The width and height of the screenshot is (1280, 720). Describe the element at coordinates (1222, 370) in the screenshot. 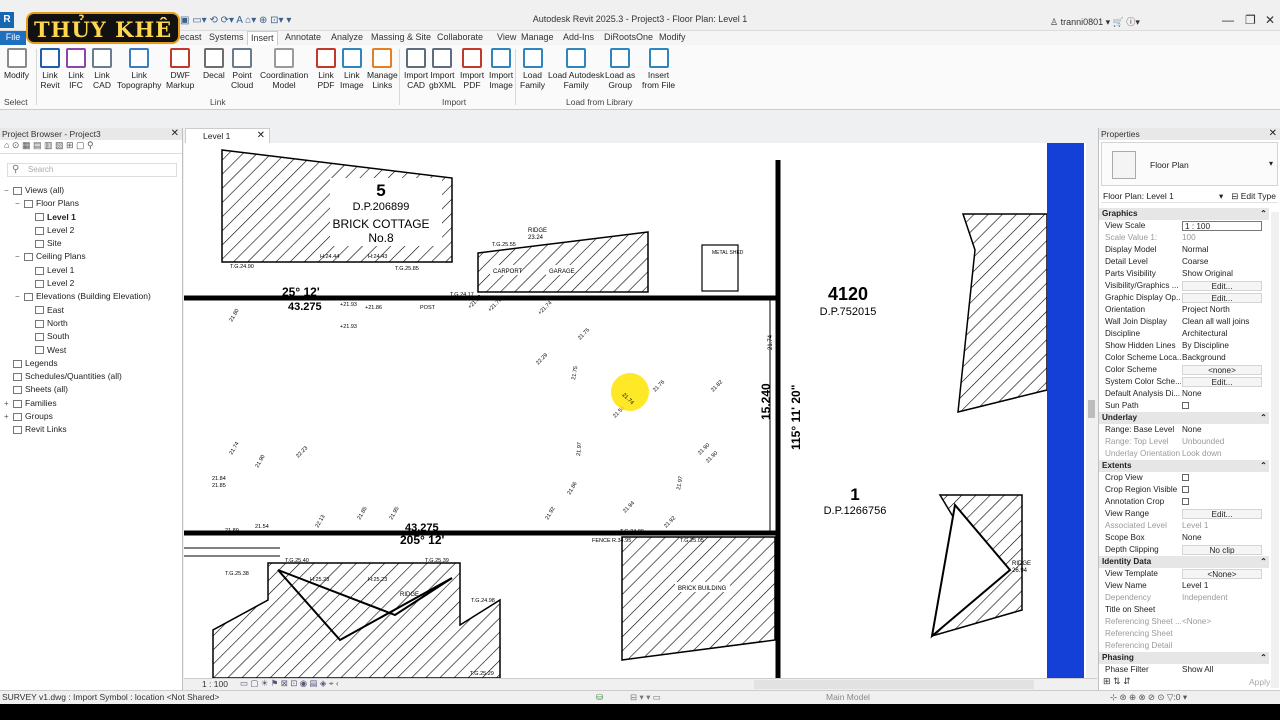

I see `prop-button: <none>` at that location.